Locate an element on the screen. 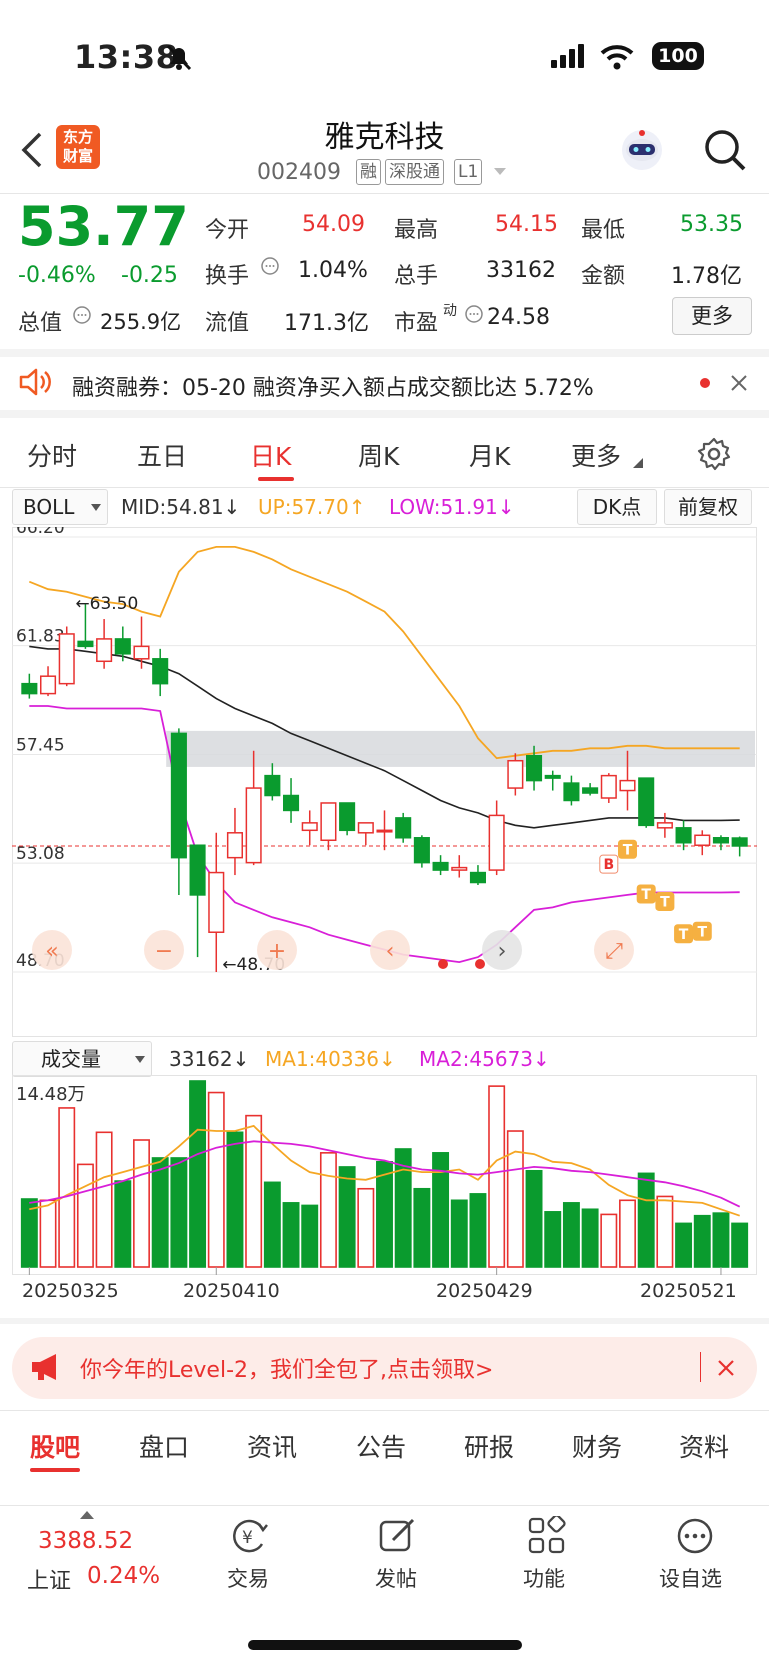 This screenshot has height=1665, width=769. tab-weekly-k: 周K is located at coordinates (378, 455).